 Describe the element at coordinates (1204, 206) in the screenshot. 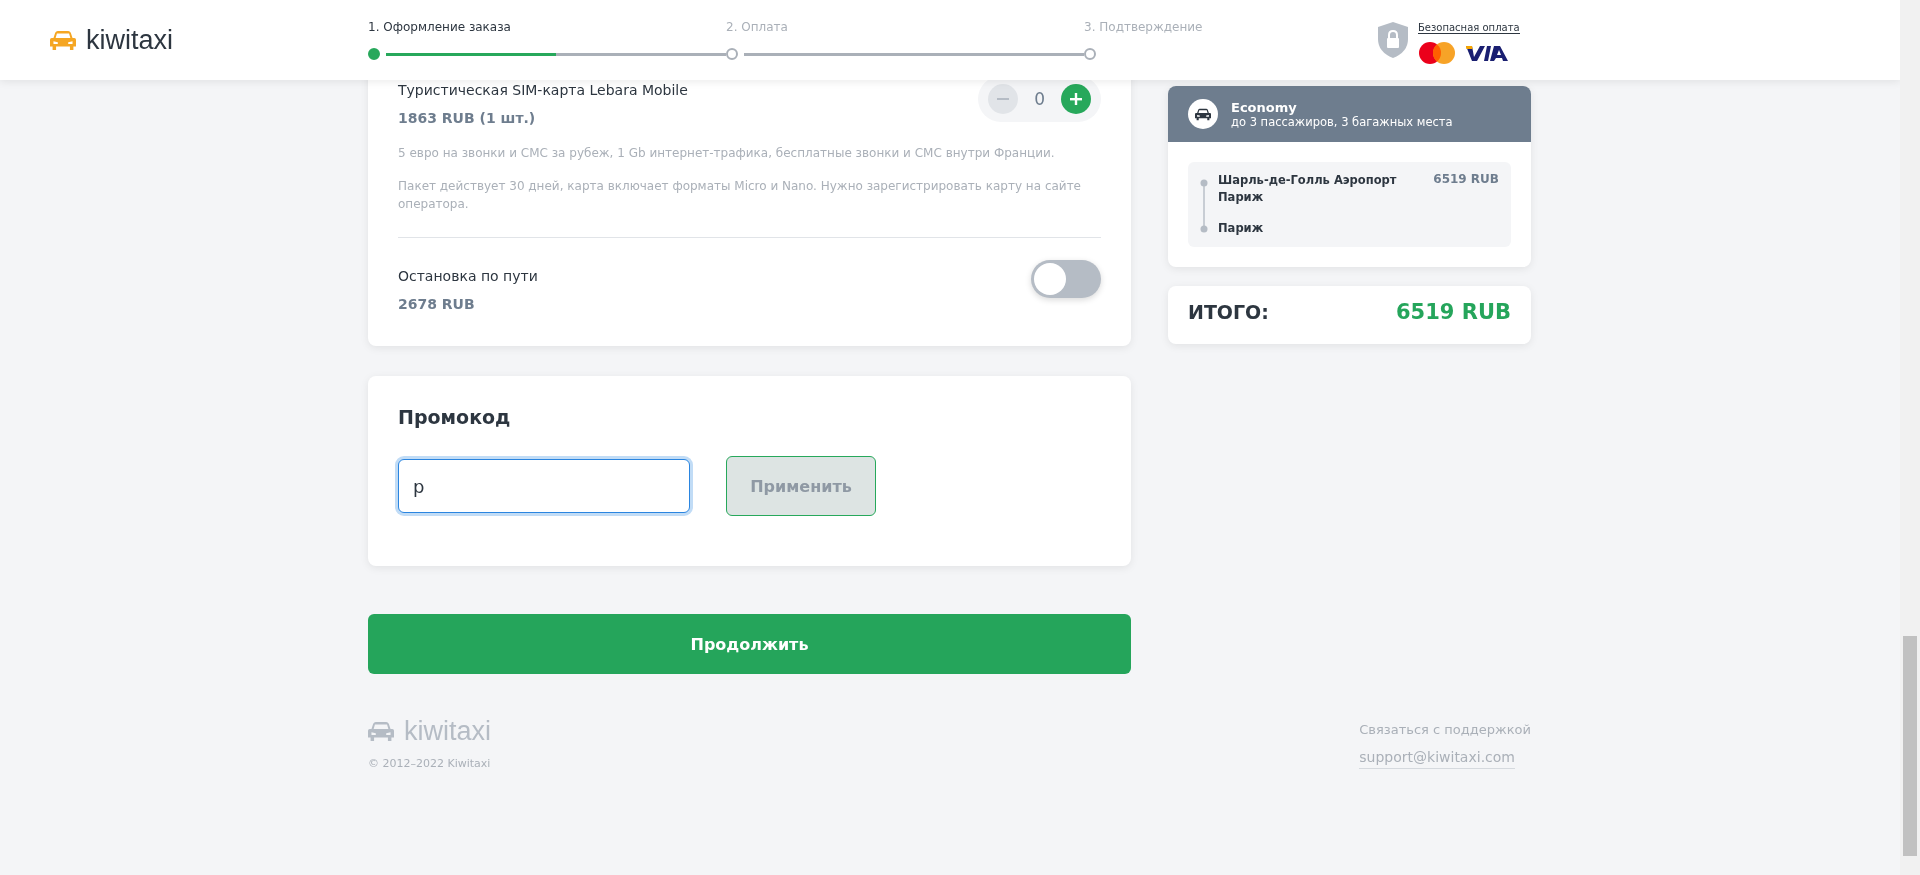

I see `route-line` at that location.